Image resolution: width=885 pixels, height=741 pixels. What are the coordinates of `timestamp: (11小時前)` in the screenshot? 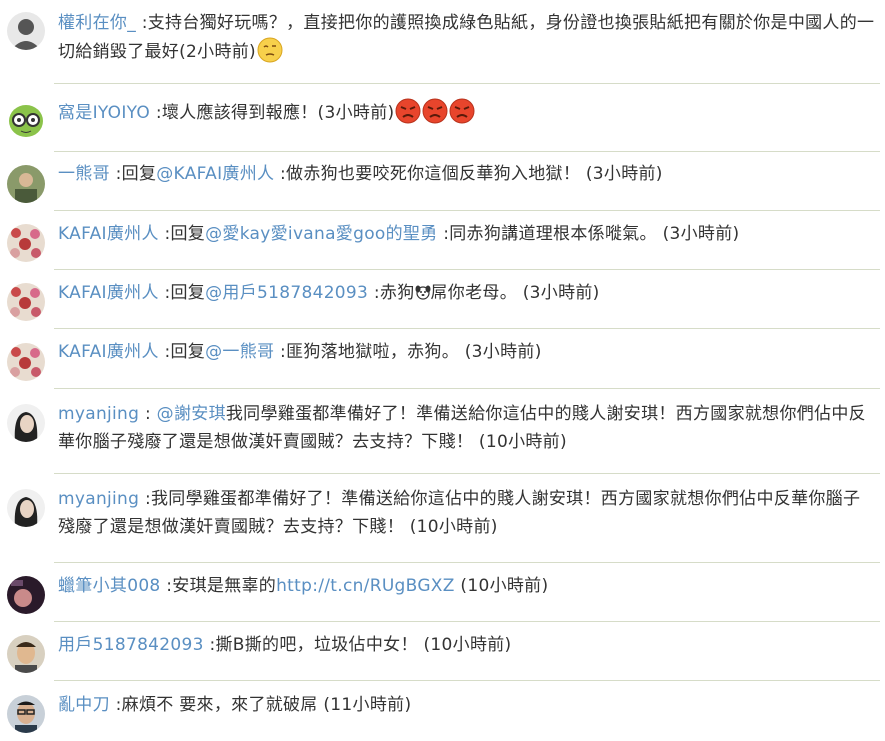 It's located at (367, 705).